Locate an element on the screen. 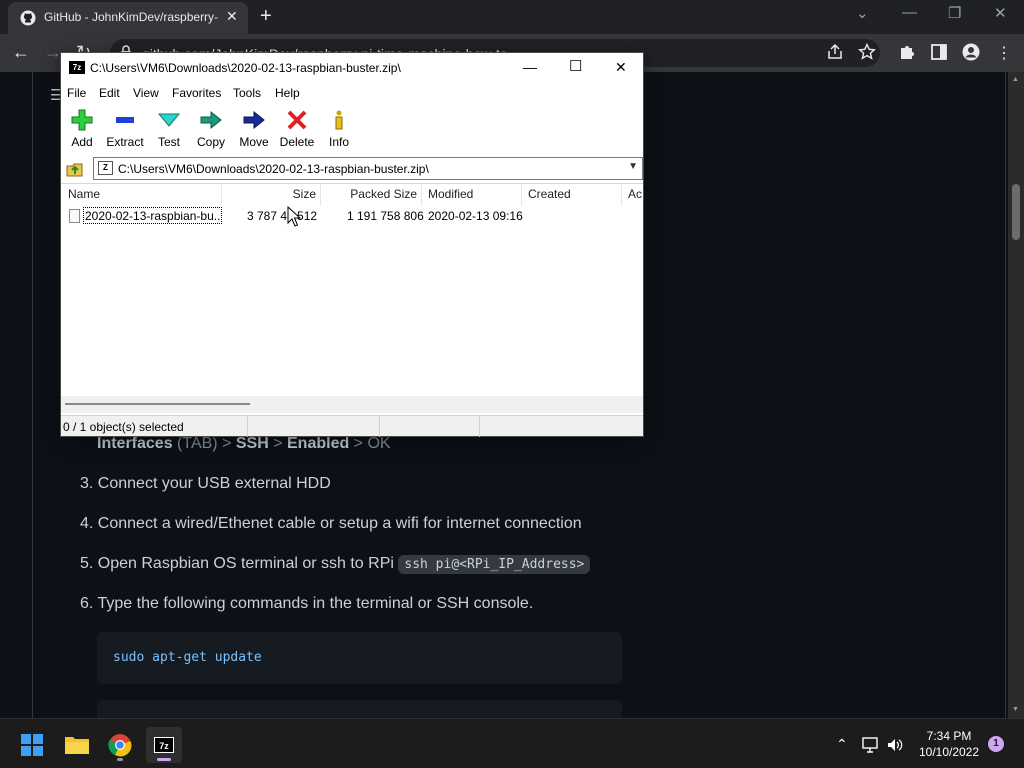  tab-search-icon: ⌄ is located at coordinates (862, 13).